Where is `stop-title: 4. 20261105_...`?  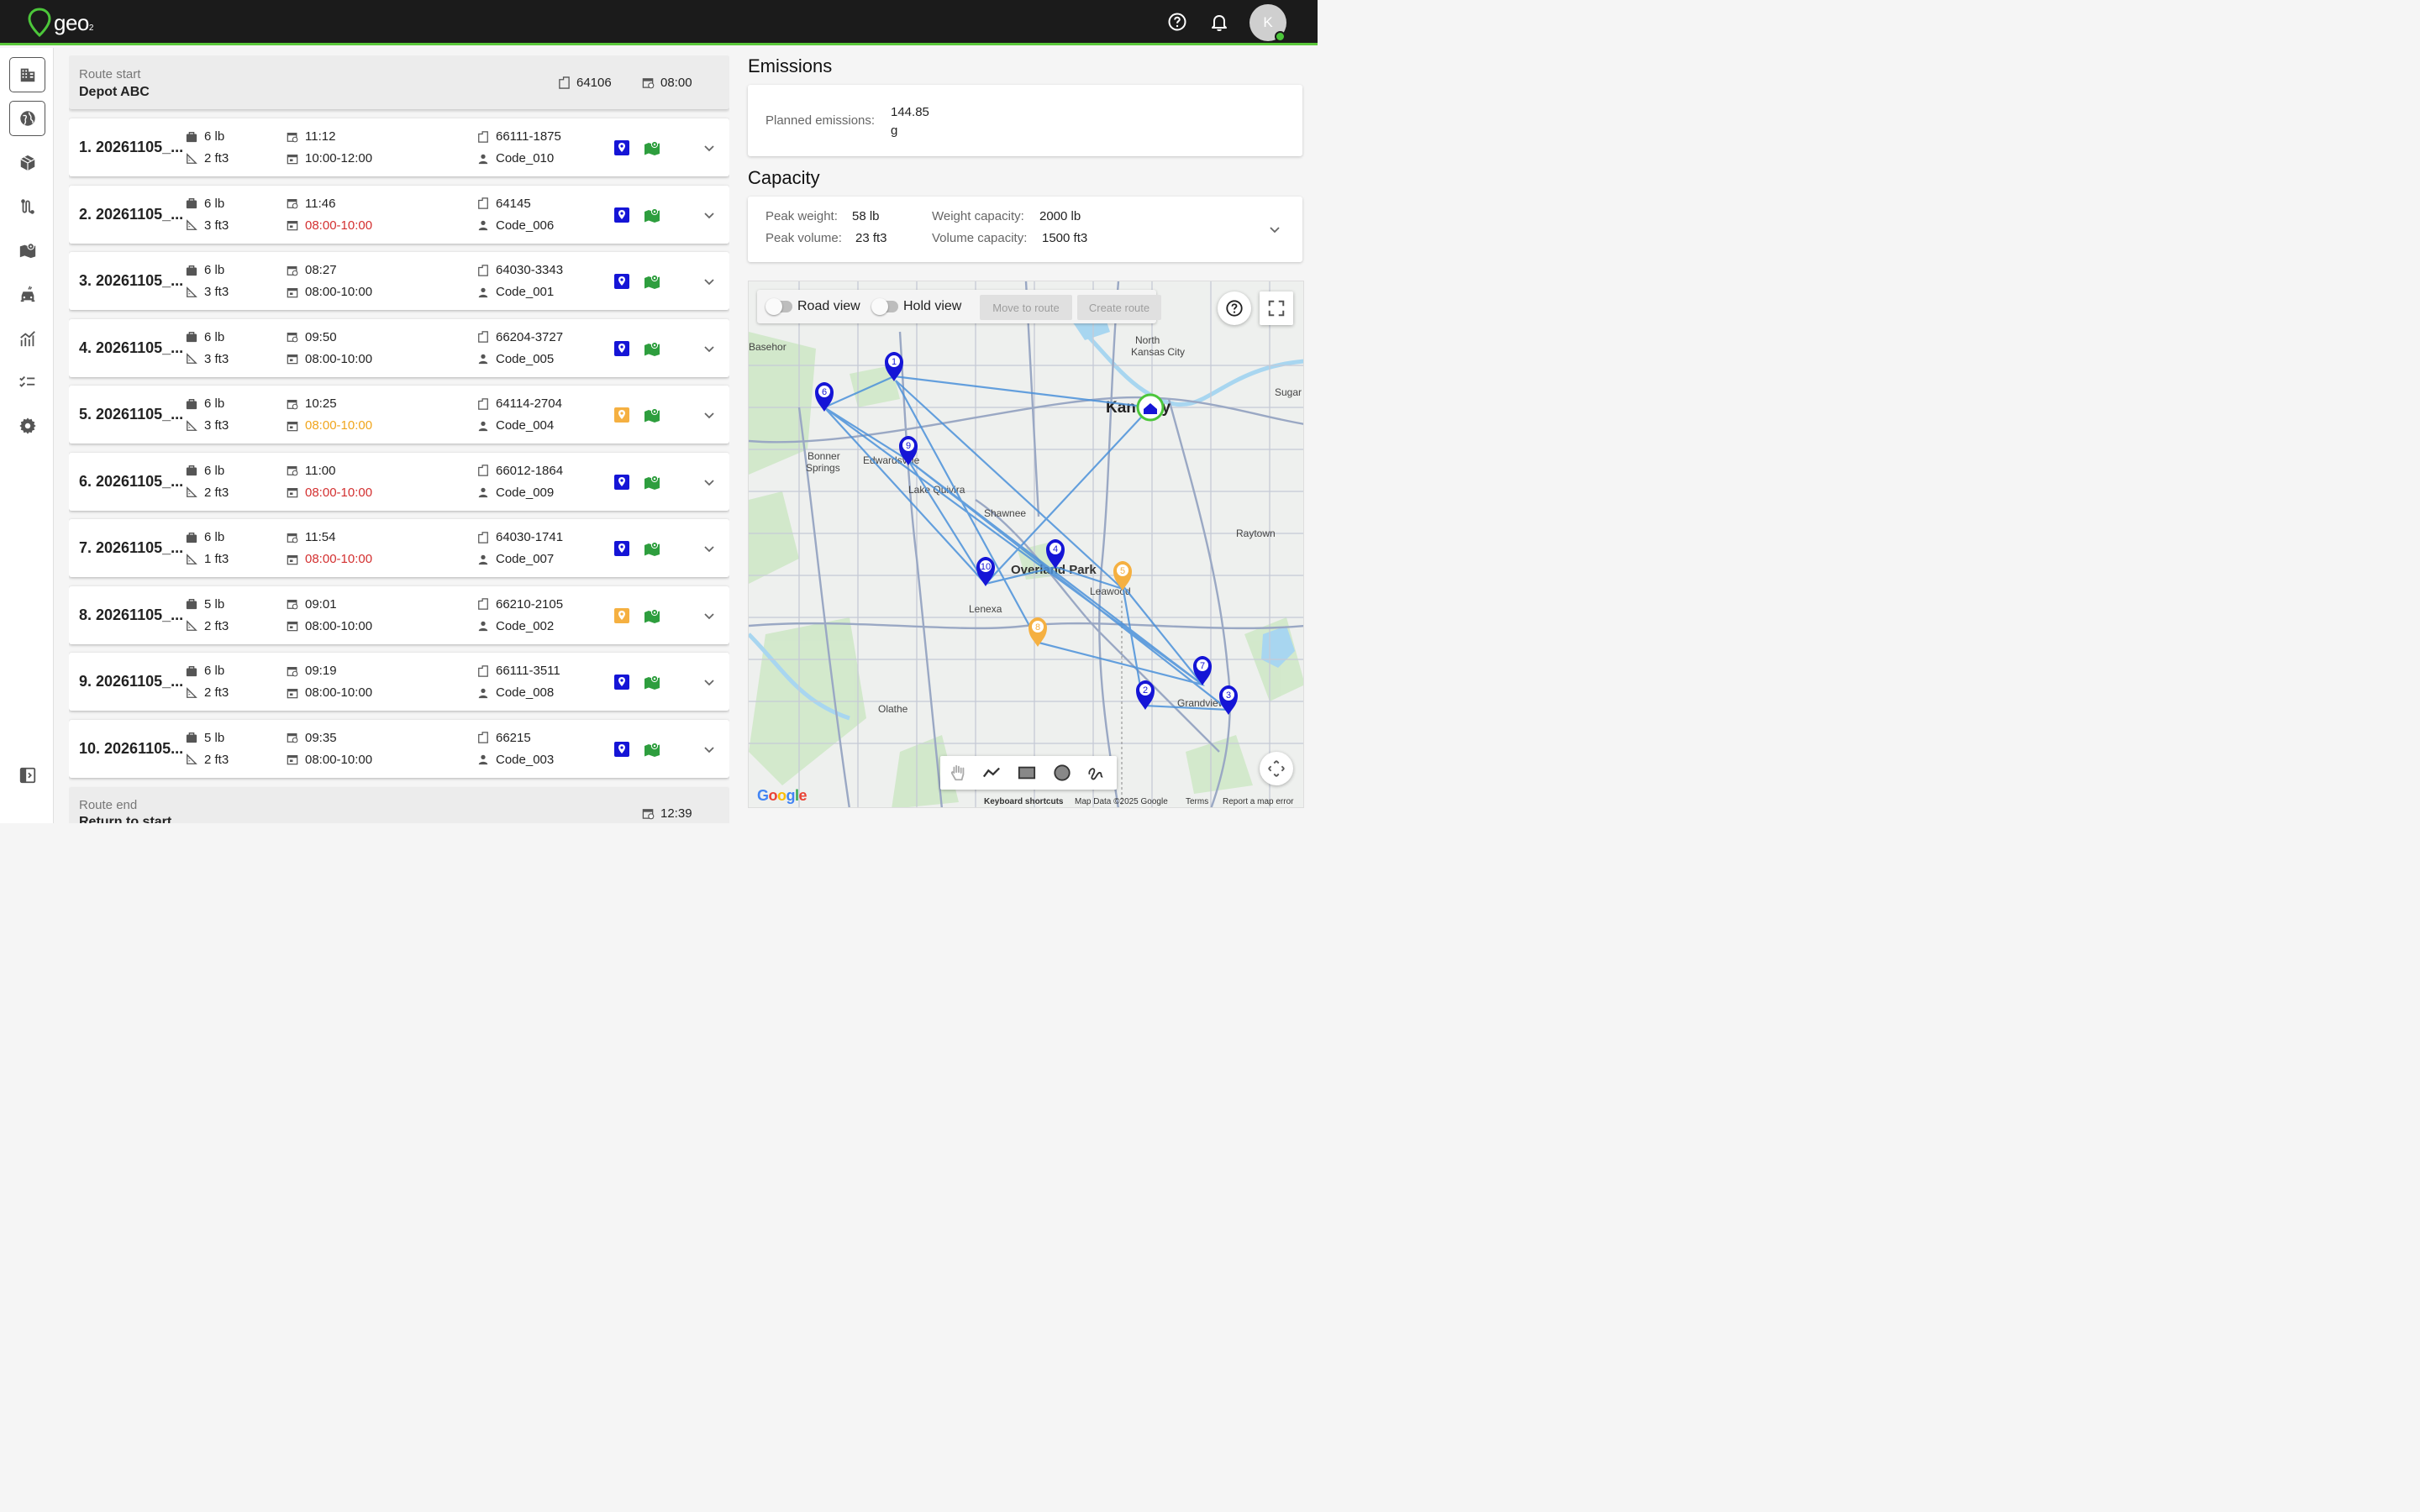
stop-title: 4. 20261105_... is located at coordinates (132, 348).